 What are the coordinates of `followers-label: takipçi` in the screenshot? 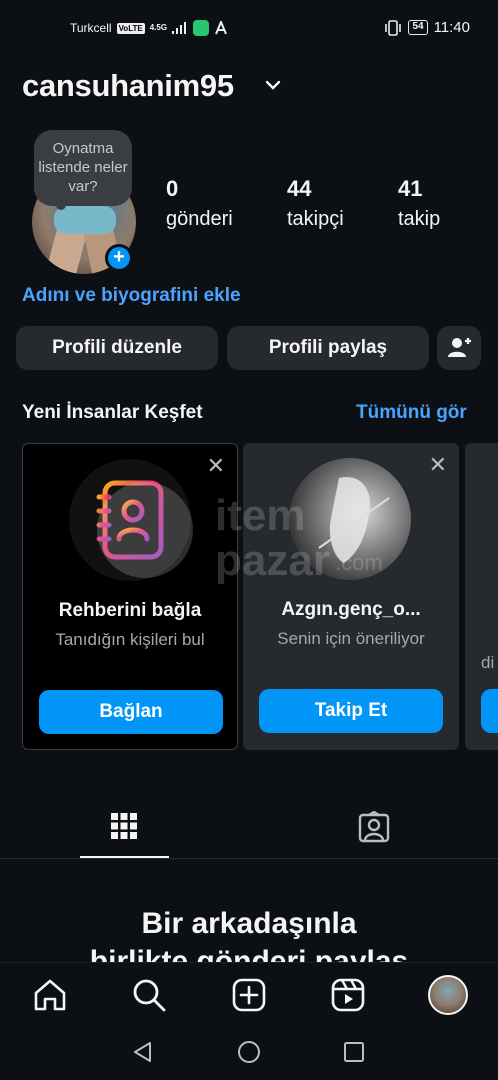 It's located at (315, 219).